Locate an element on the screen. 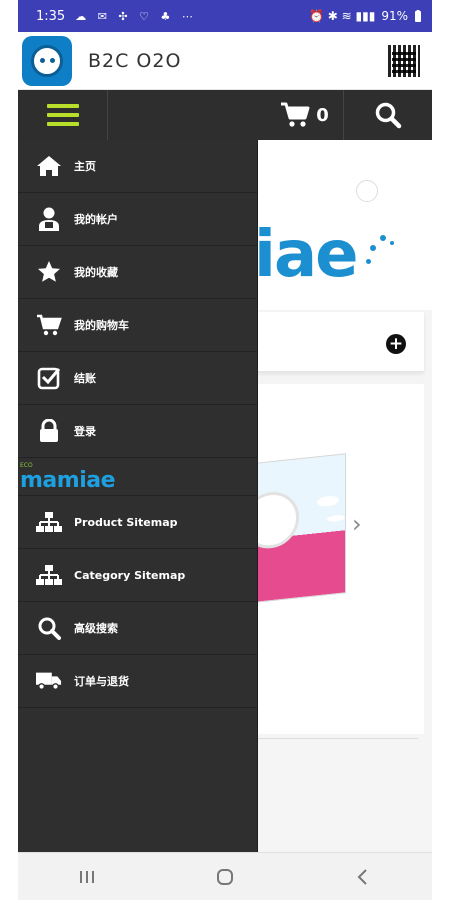 This screenshot has height=900, width=450. home-icon is located at coordinates (49, 166).